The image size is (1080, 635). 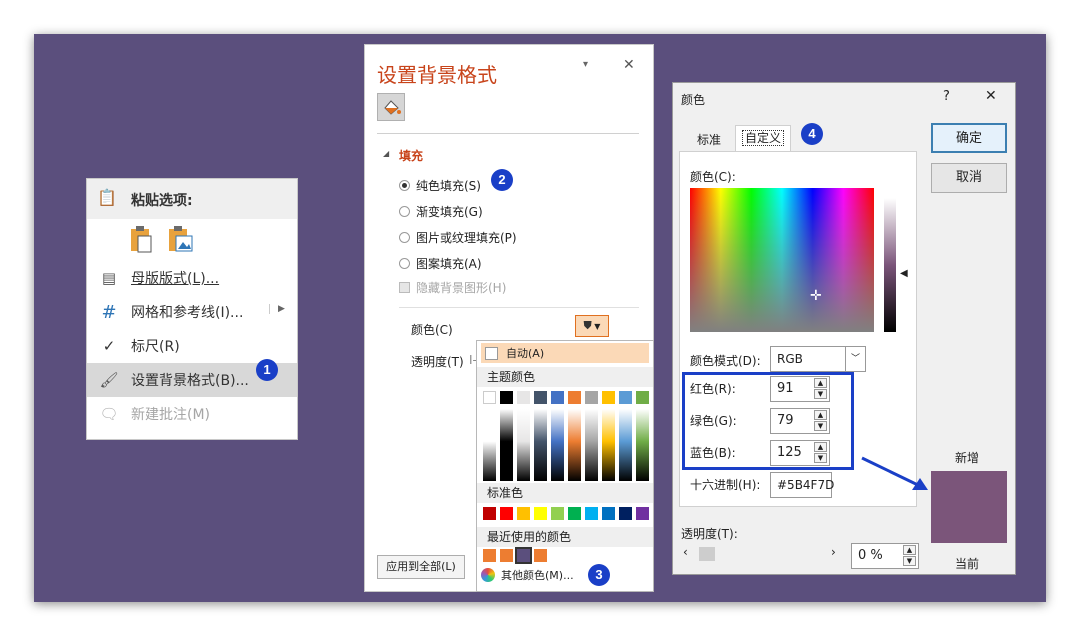 What do you see at coordinates (109, 278) in the screenshot?
I see `layout-icon: ▤` at bounding box center [109, 278].